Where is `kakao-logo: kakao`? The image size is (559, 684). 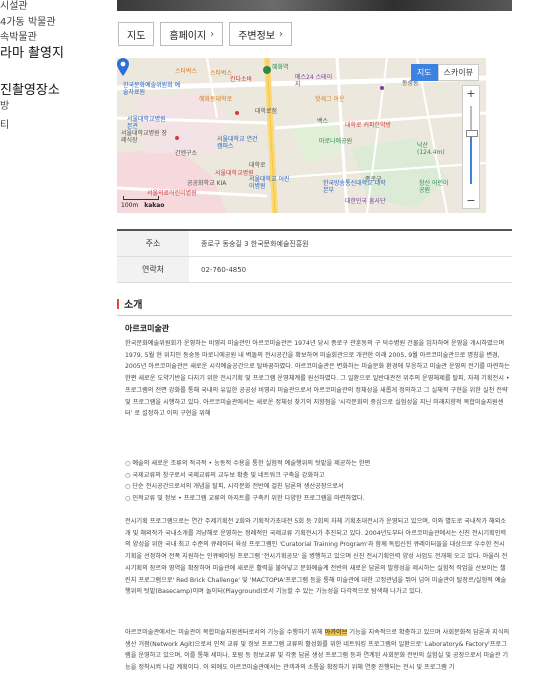 kakao-logo: kakao is located at coordinates (154, 205).